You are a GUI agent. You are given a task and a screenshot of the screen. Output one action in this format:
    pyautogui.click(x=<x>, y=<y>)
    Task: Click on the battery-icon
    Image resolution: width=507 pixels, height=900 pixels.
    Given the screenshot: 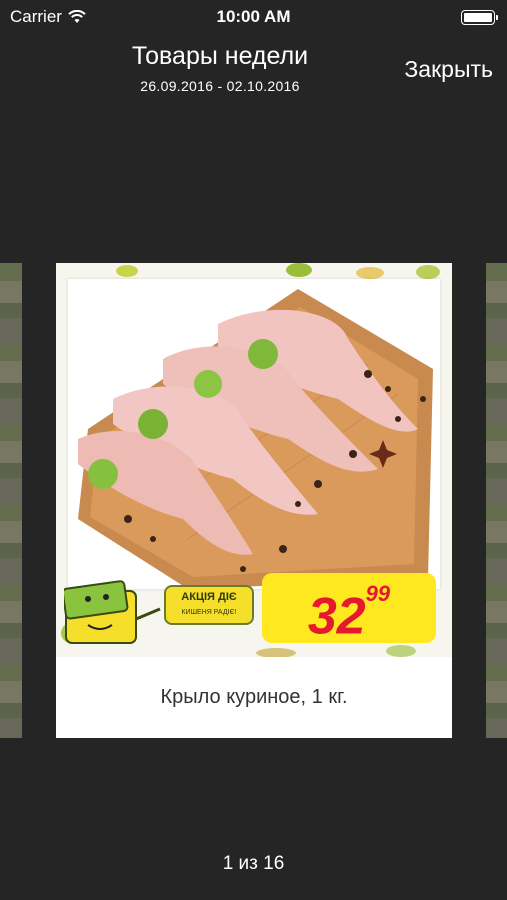 What is the action you would take?
    pyautogui.click(x=479, y=17)
    